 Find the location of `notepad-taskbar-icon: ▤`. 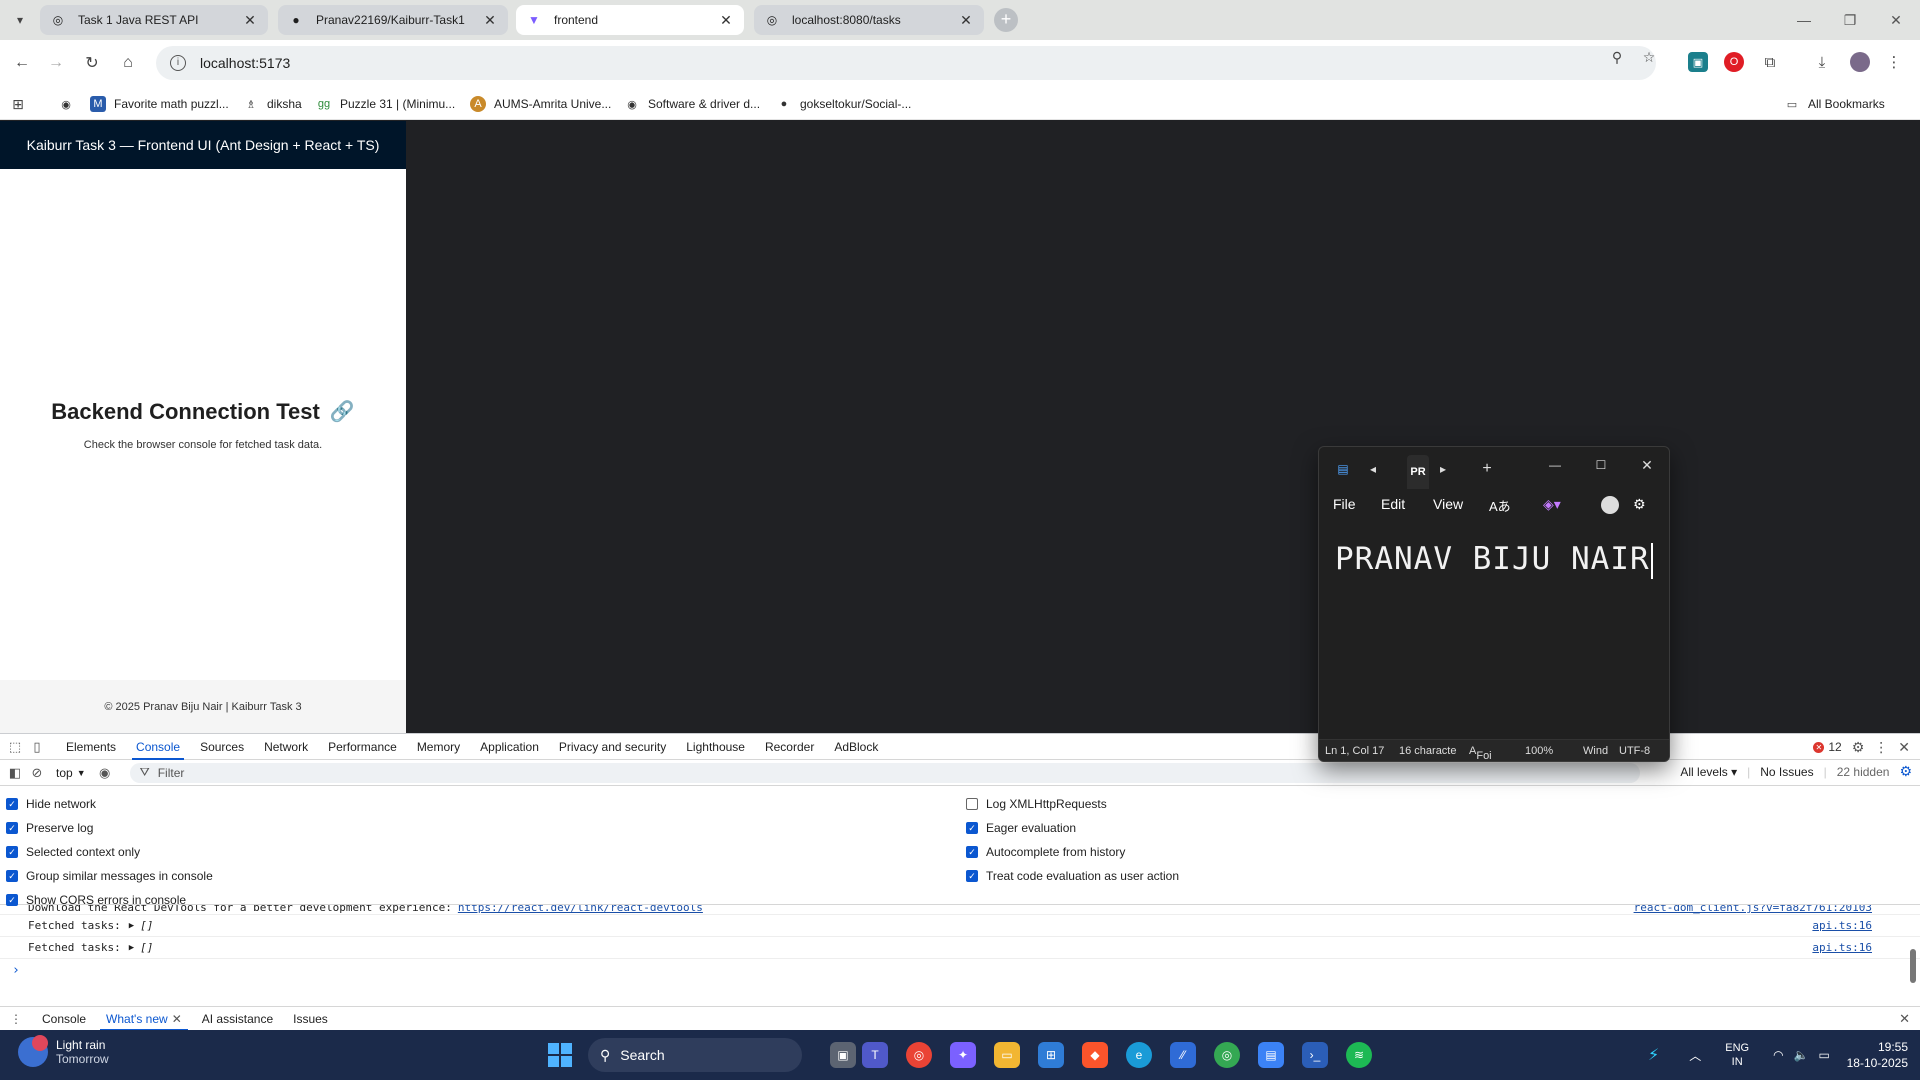

notepad-taskbar-icon: ▤ is located at coordinates (1271, 1055).